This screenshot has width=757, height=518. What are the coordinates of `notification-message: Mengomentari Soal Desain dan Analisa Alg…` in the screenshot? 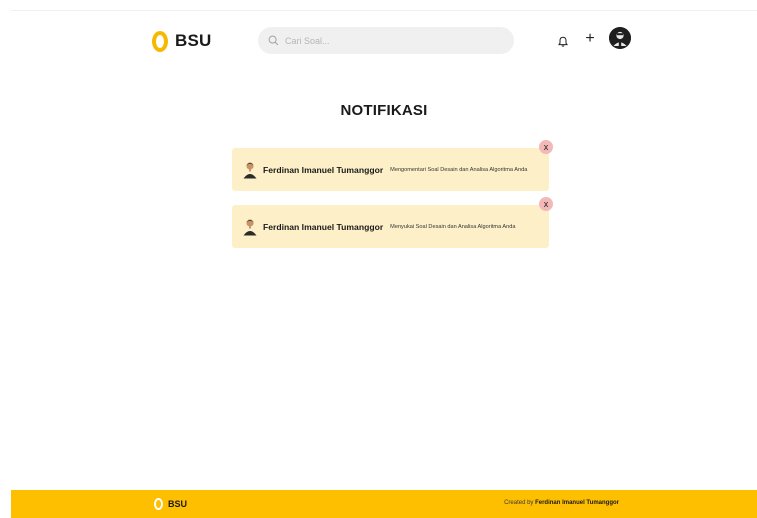 It's located at (459, 169).